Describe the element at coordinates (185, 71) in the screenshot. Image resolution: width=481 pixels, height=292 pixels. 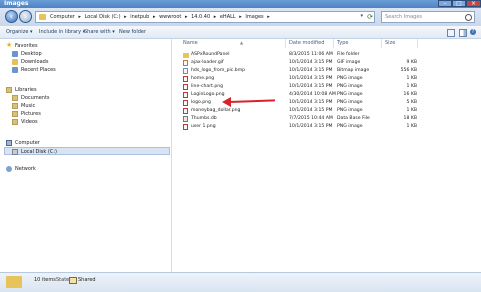
I see `bmp-file-icon` at that location.